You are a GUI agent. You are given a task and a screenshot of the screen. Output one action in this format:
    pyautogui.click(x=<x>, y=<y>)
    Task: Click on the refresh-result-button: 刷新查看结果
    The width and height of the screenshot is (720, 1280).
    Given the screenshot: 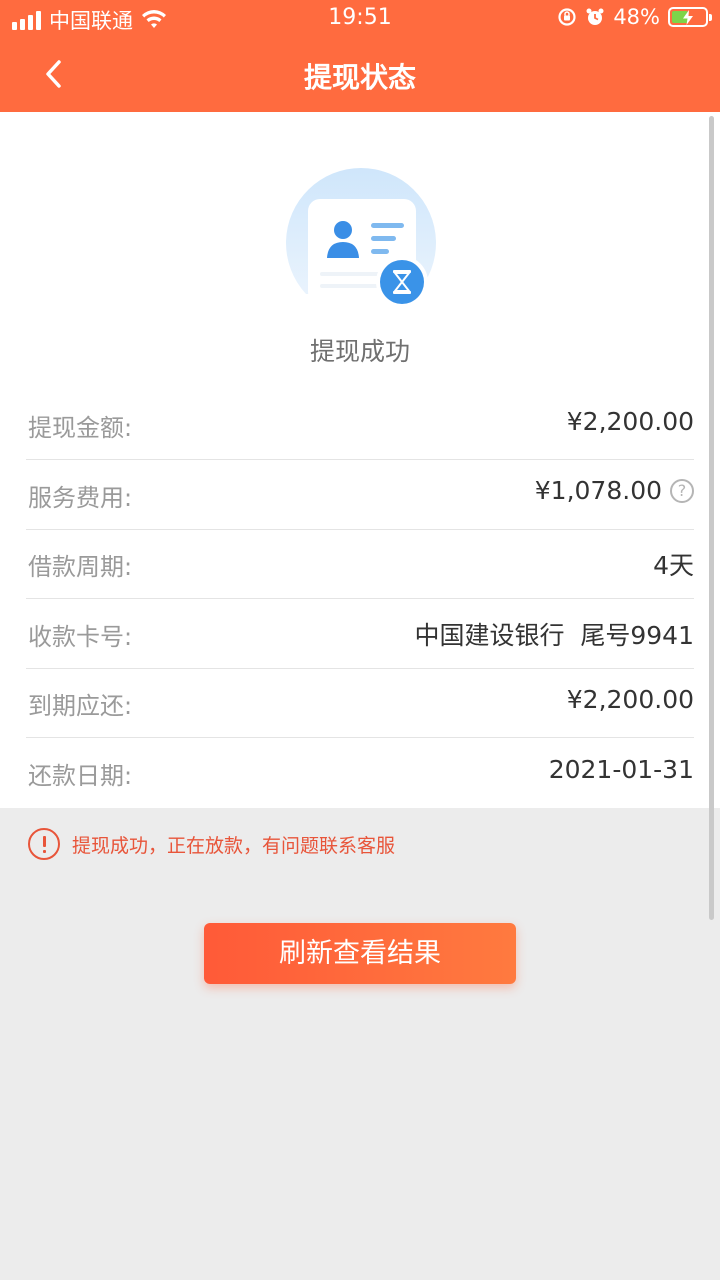 What is the action you would take?
    pyautogui.click(x=360, y=953)
    